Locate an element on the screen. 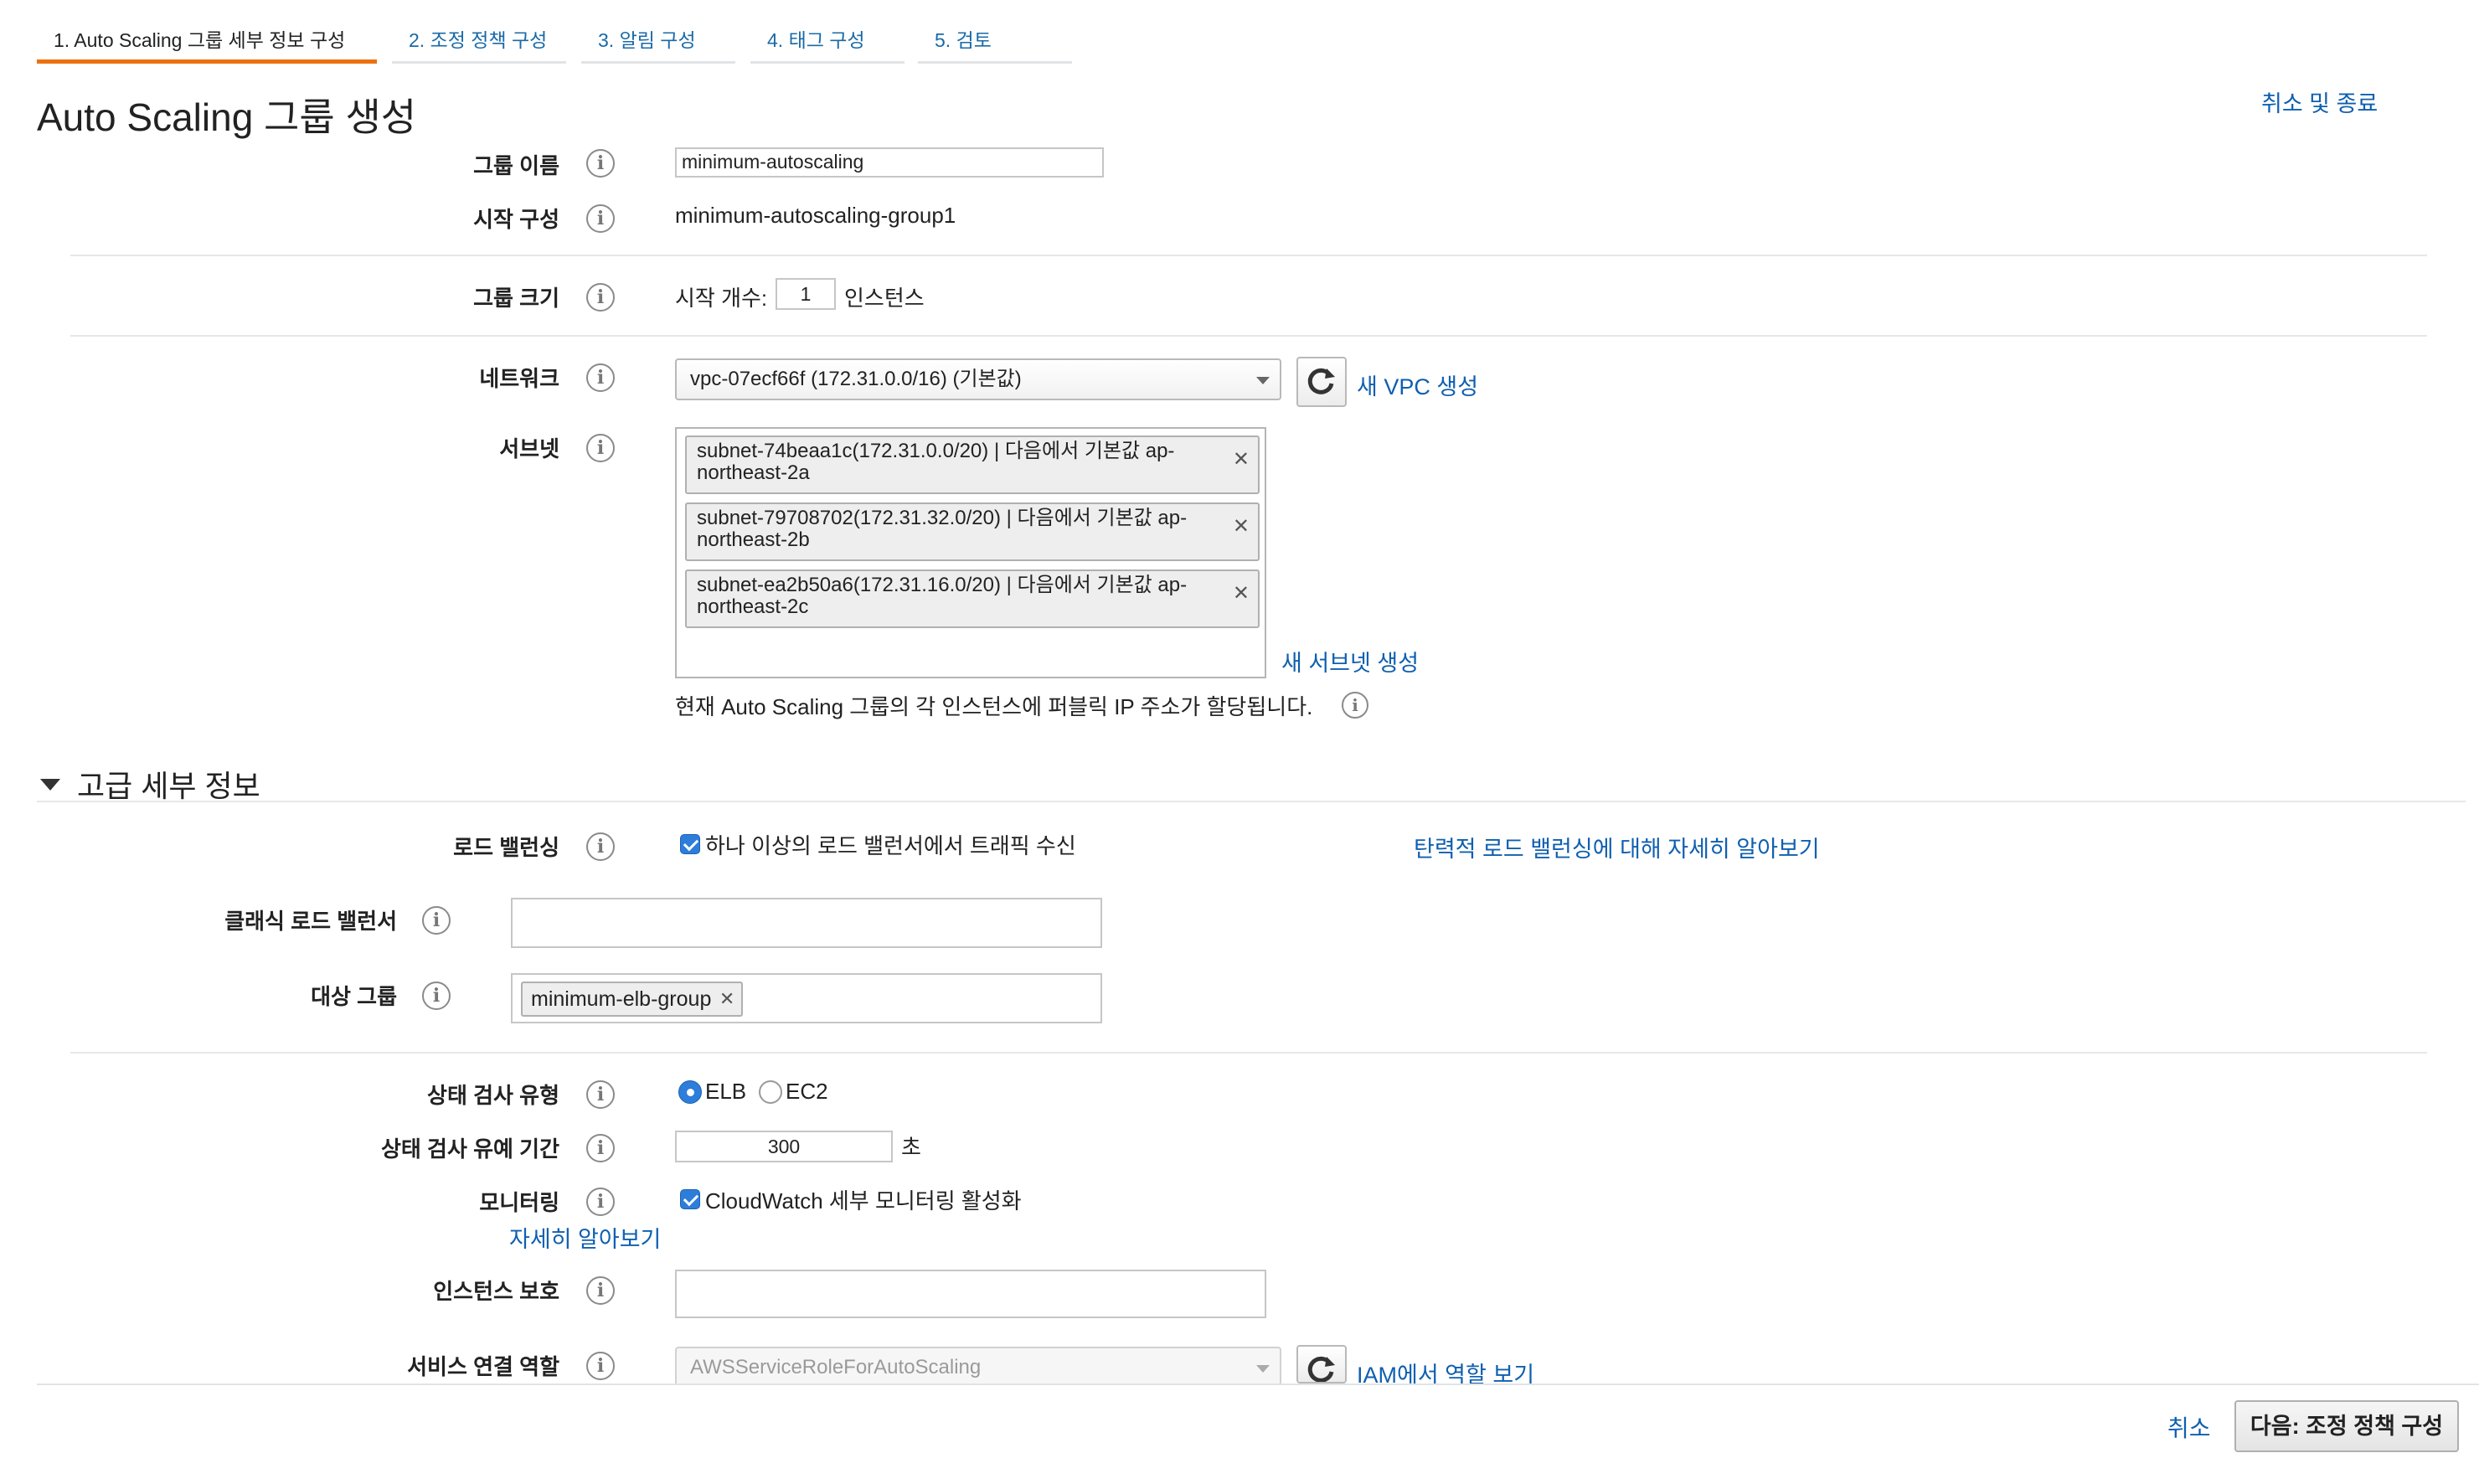 The image size is (2479, 1484). service-role-select: AWSServiceRoleForAutoScaling is located at coordinates (978, 1368).